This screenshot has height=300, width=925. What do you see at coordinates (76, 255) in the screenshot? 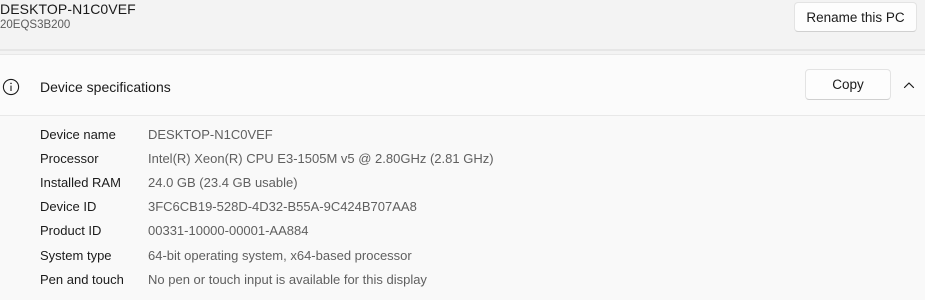
I see `spec-label: System type` at bounding box center [76, 255].